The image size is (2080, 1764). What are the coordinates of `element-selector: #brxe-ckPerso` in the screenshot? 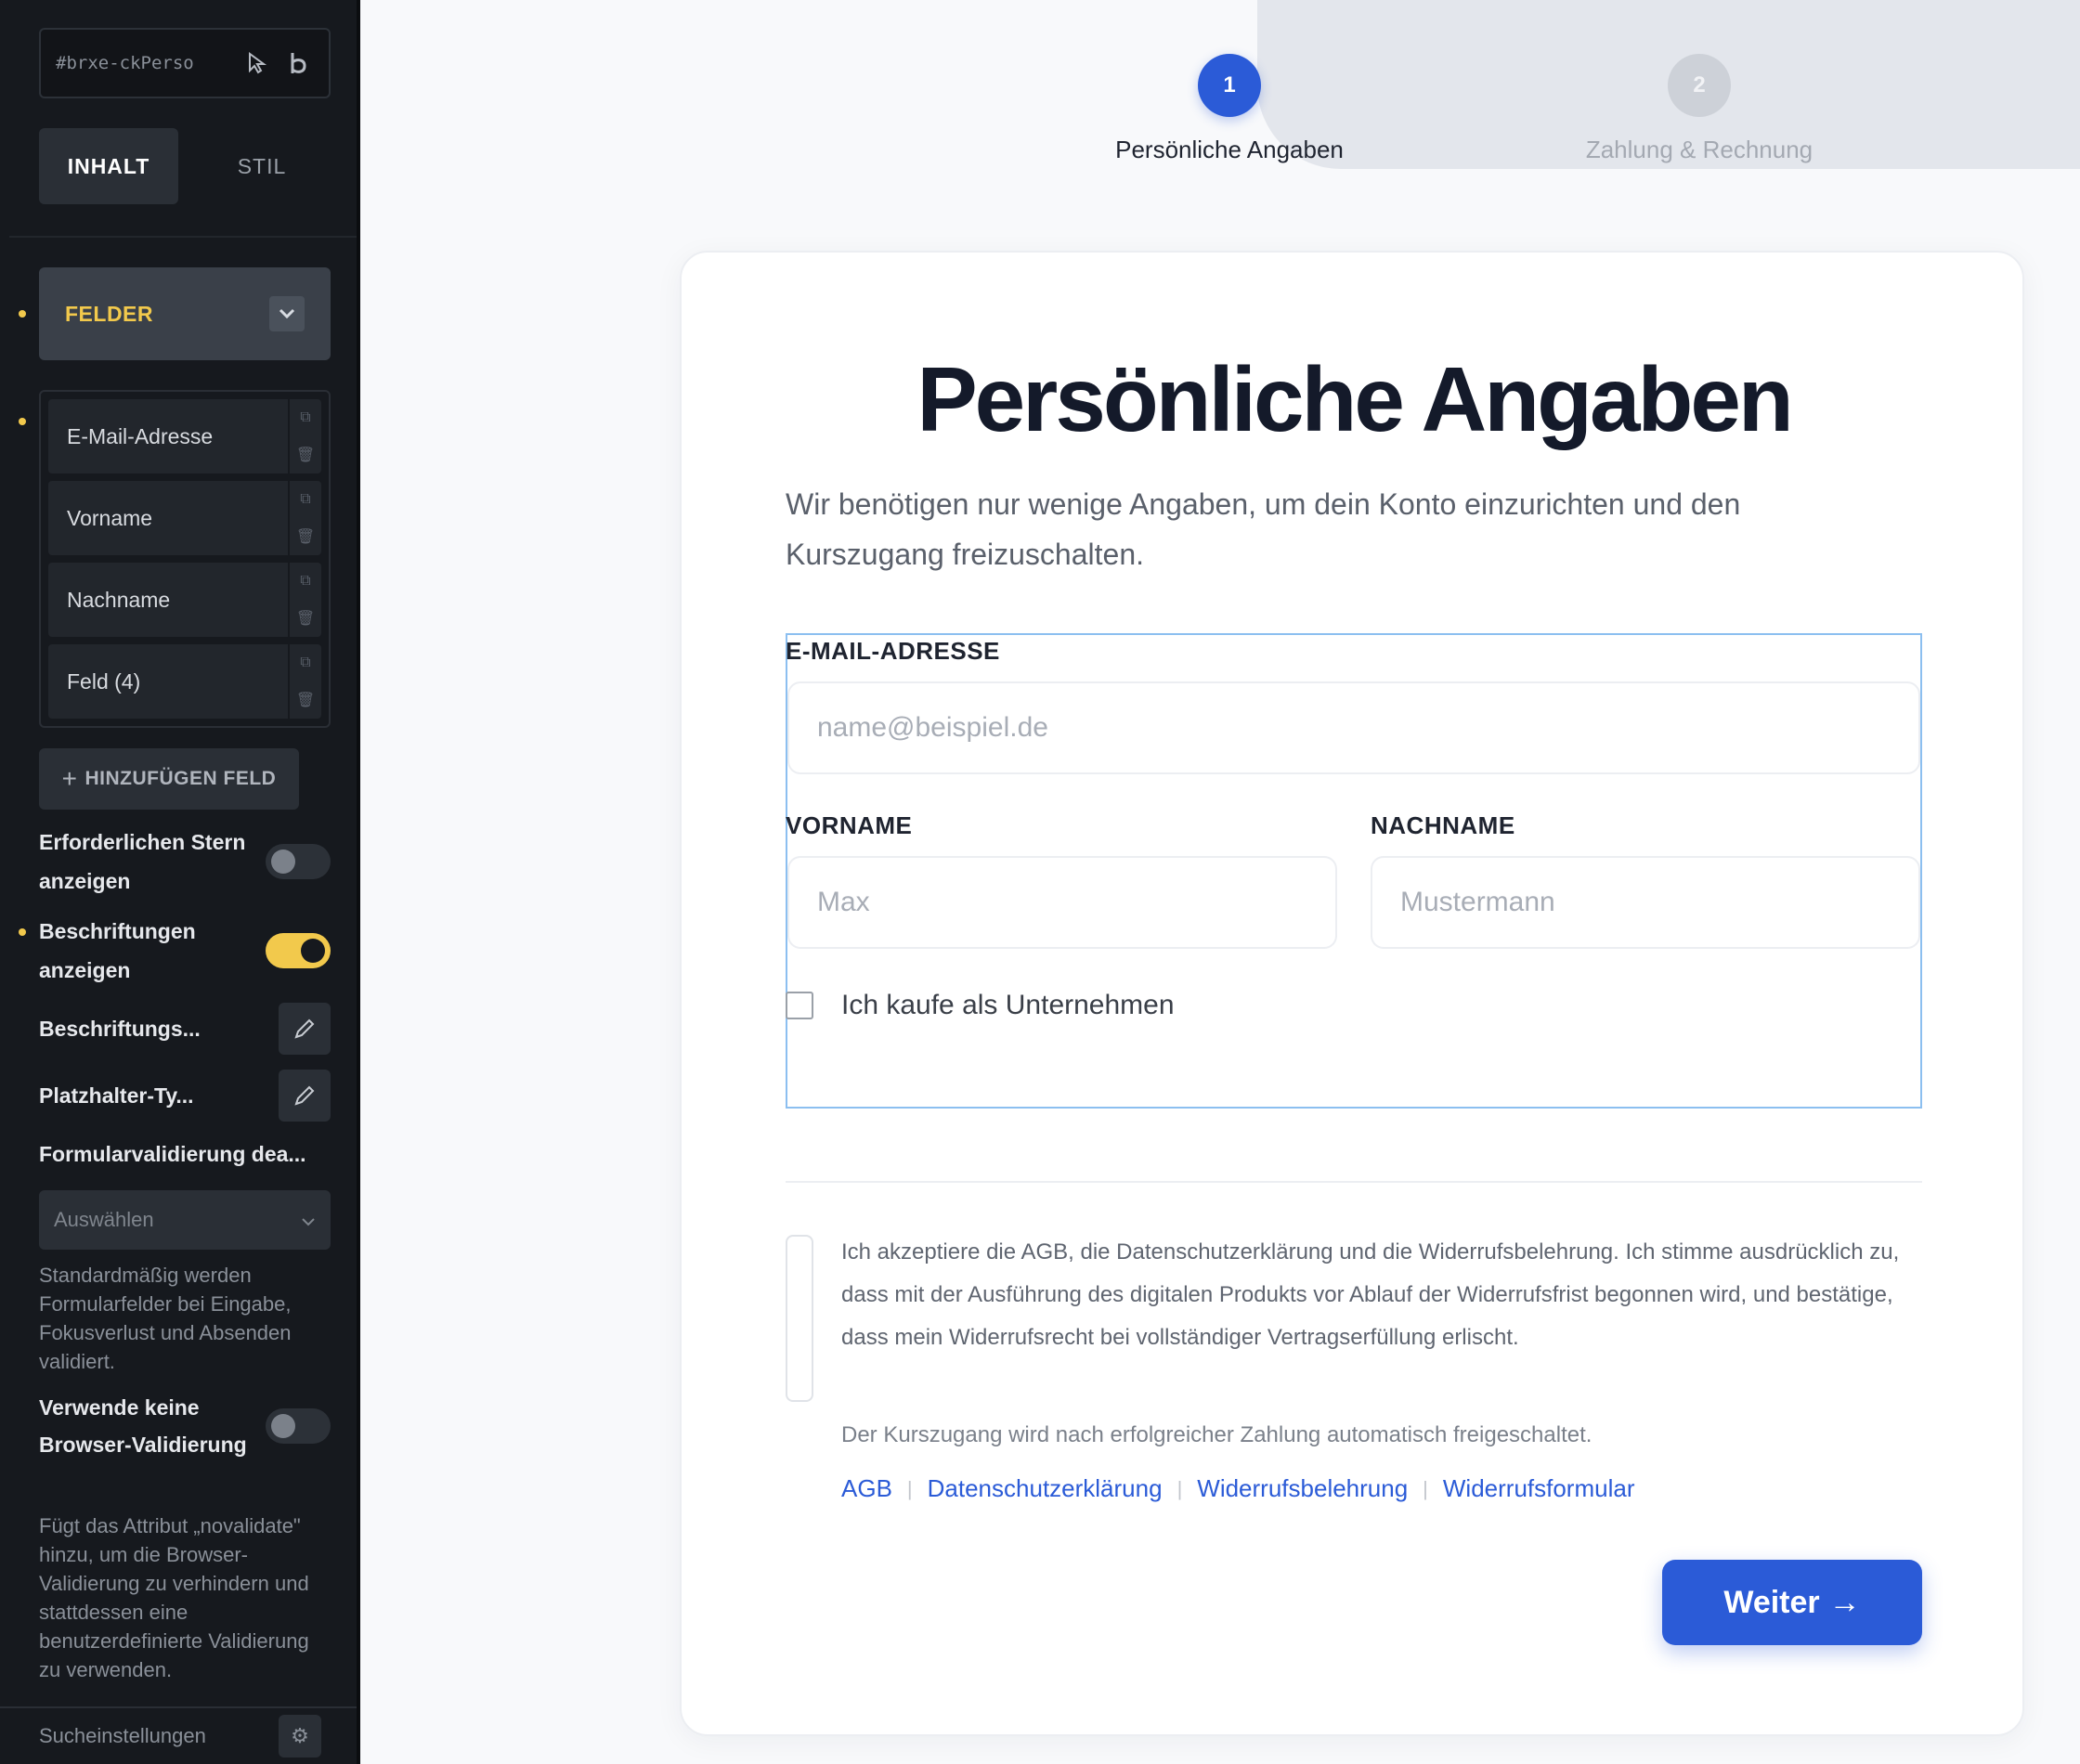 It's located at (185, 63).